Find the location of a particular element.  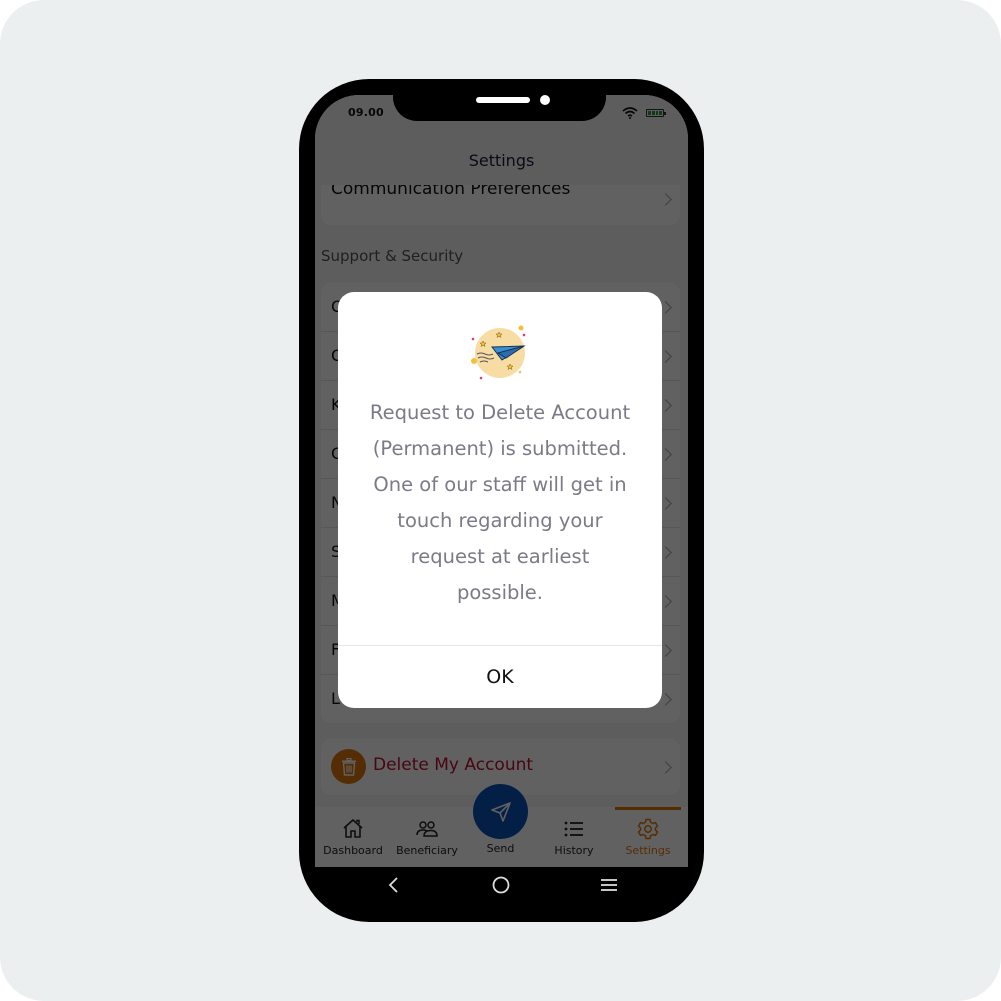

back-icon is located at coordinates (393, 885).